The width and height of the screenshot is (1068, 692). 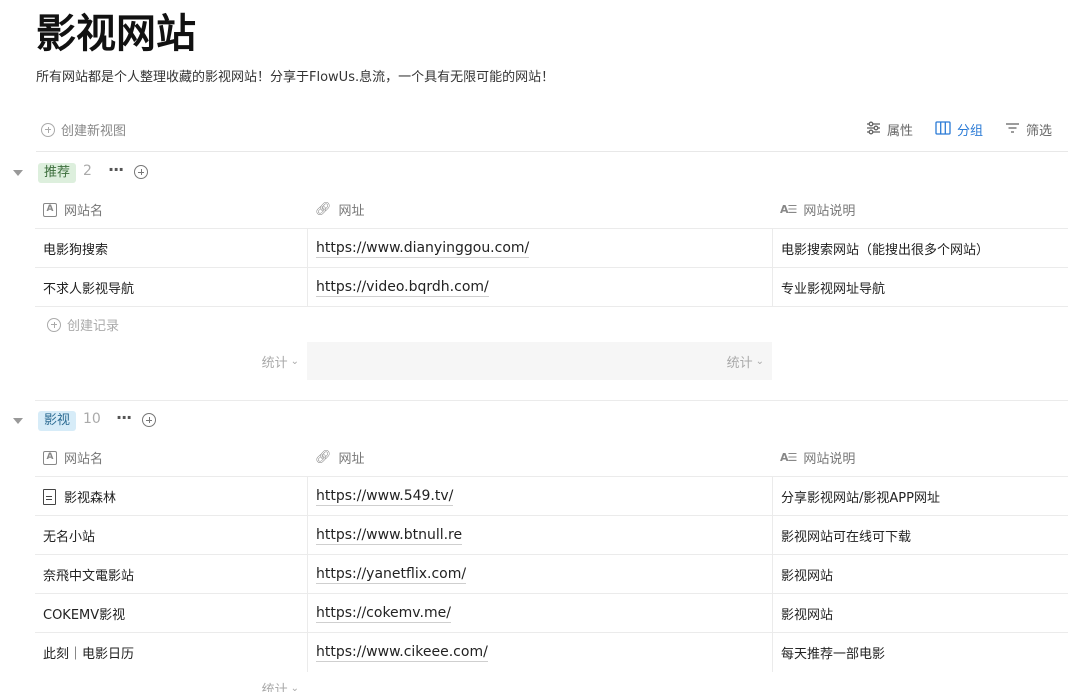 I want to click on table-row: 影视森林 https://www.549.tv/ 分享影视网站/影视APP网址, so click(x=551, y=496).